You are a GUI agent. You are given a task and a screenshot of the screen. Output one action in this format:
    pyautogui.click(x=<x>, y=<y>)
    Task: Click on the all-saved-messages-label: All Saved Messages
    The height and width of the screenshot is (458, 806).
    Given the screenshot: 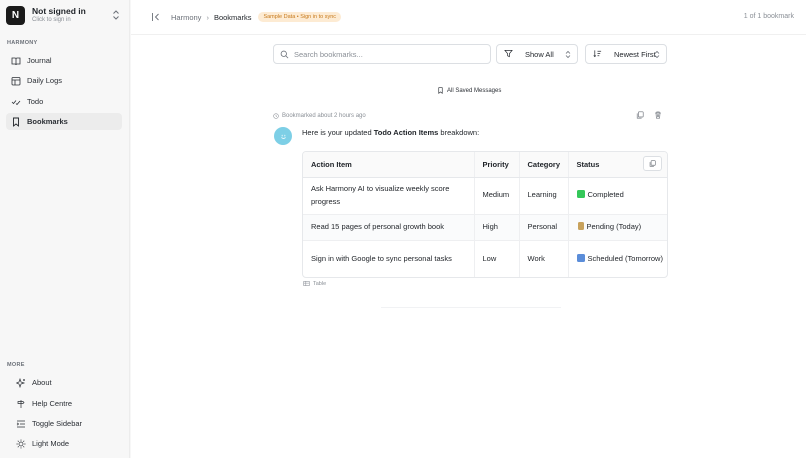 What is the action you would take?
    pyautogui.click(x=469, y=90)
    